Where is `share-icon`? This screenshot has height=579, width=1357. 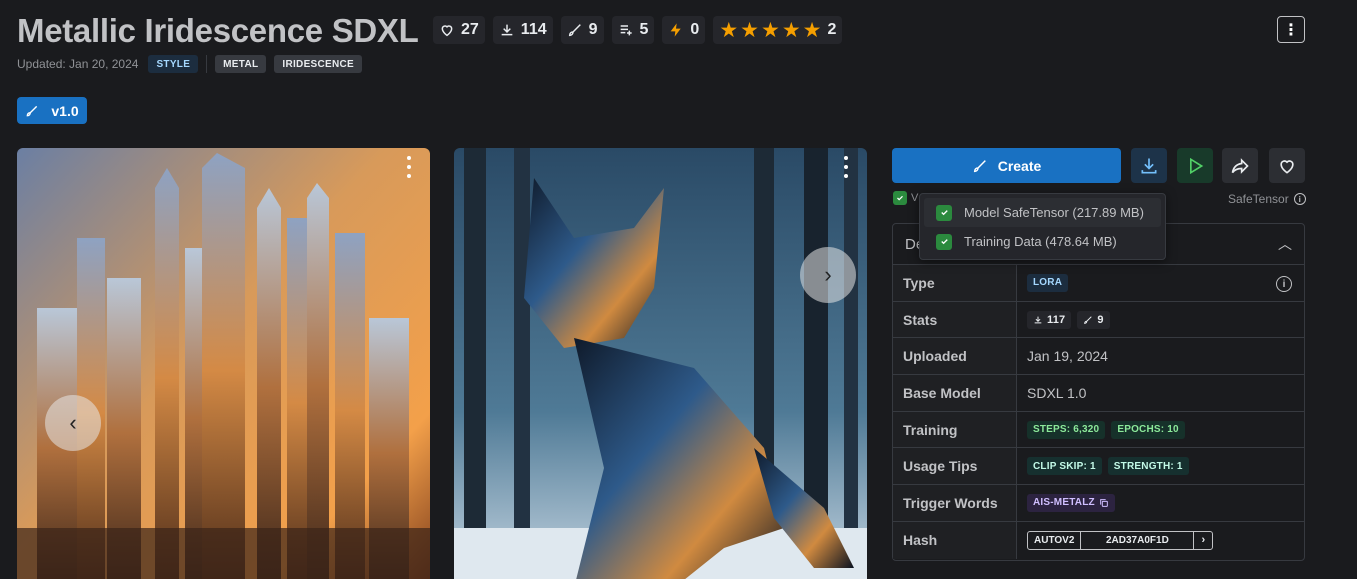
share-icon is located at coordinates (1240, 165).